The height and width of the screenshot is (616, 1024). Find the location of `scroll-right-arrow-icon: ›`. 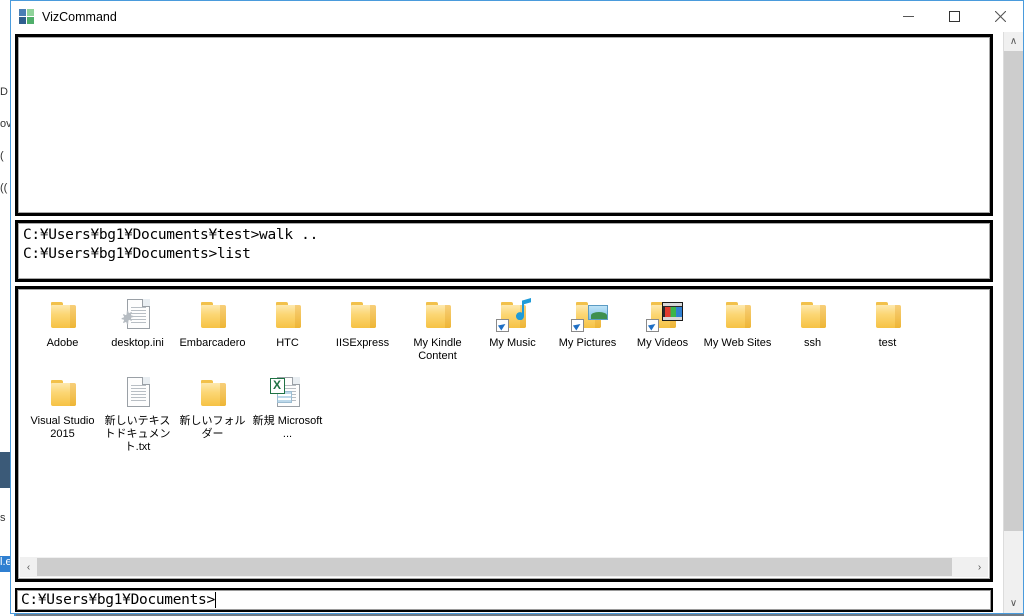

scroll-right-arrow-icon: › is located at coordinates (979, 567).